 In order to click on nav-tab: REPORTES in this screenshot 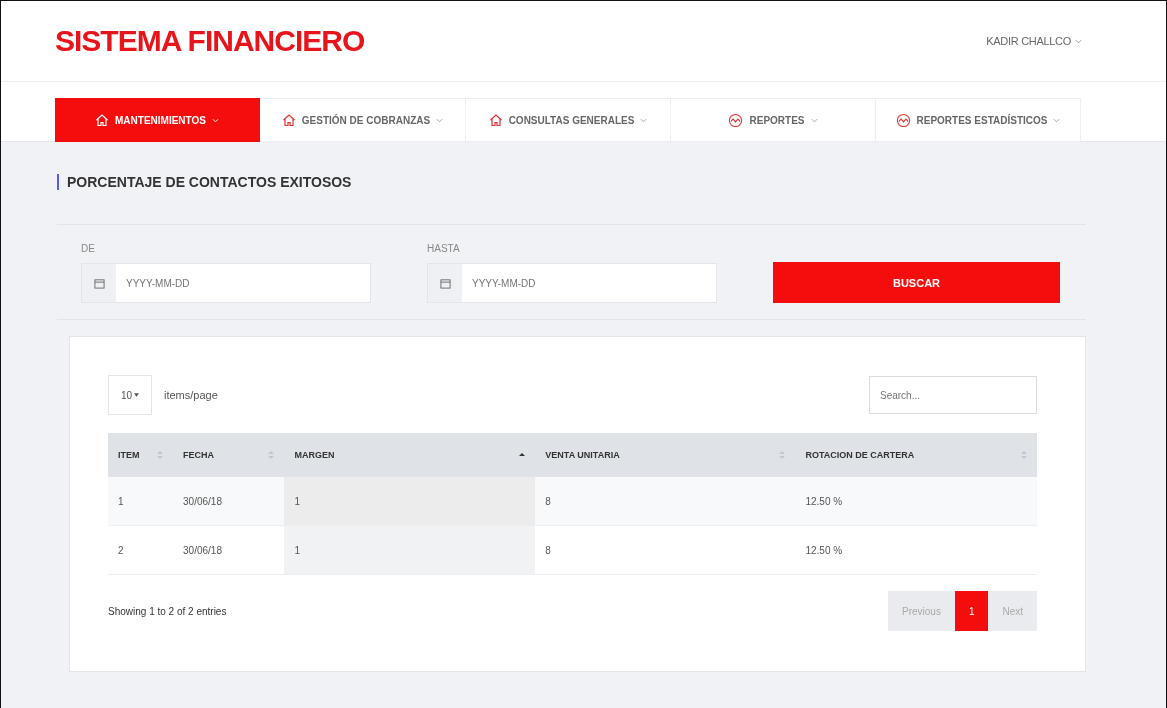, I will do `click(773, 120)`.